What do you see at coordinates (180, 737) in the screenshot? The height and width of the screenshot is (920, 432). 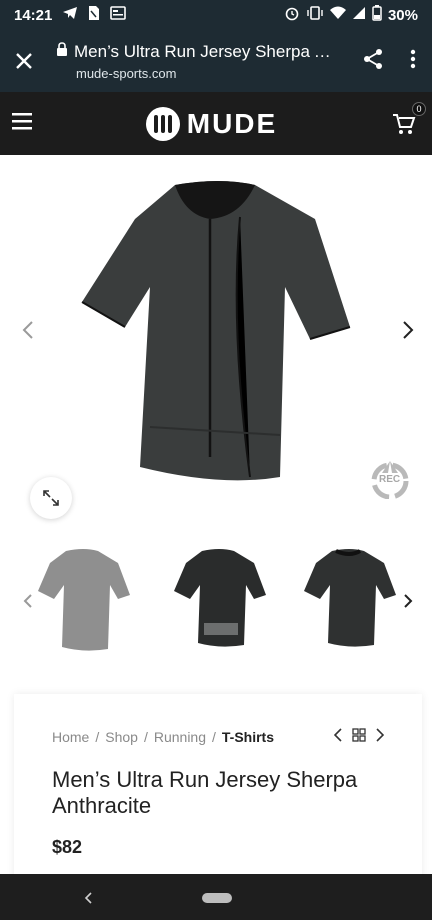 I see `breadcrumb-running: Running` at bounding box center [180, 737].